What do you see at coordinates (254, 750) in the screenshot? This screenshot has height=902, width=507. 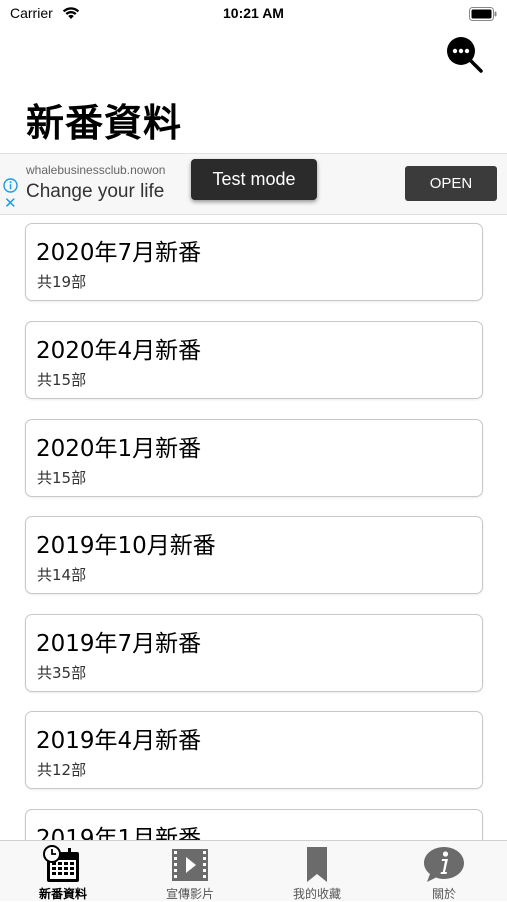 I see `season-card: 2019年4月新番 共12部` at bounding box center [254, 750].